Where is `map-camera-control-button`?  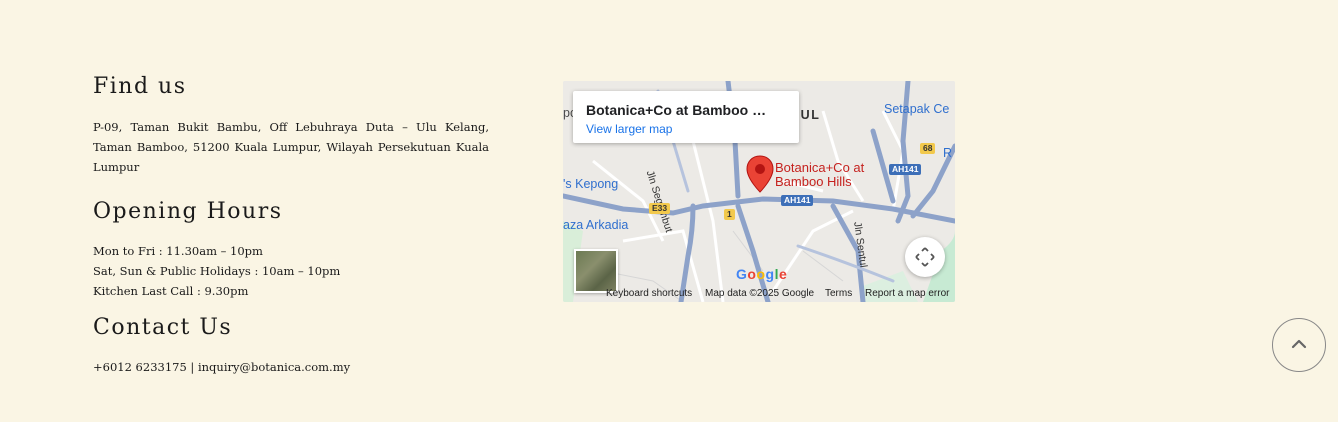
map-camera-control-button is located at coordinates (925, 257).